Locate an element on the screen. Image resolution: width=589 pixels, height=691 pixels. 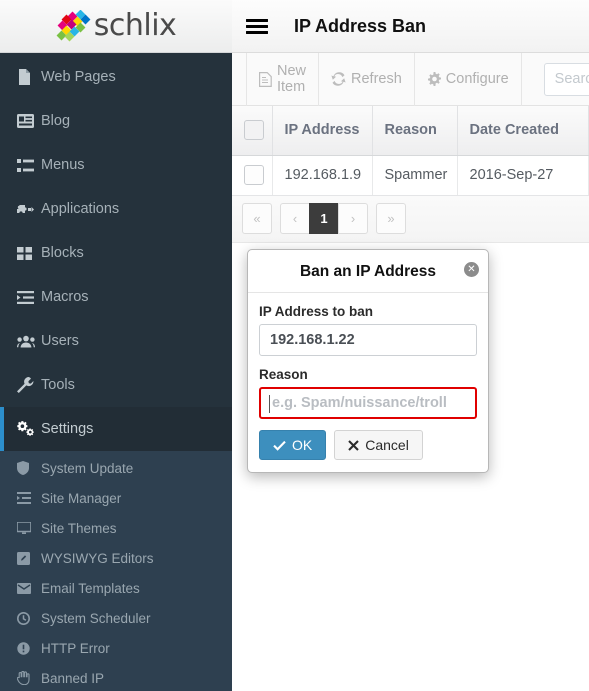
clock-icon is located at coordinates (29, 618).